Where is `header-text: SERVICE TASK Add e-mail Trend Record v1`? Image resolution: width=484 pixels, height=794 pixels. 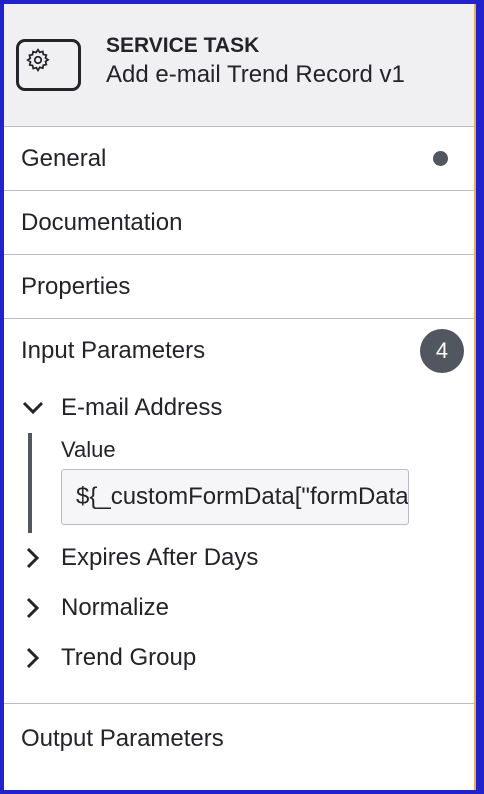
header-text: SERVICE TASK Add e-mail Trend Record v1 is located at coordinates (255, 61).